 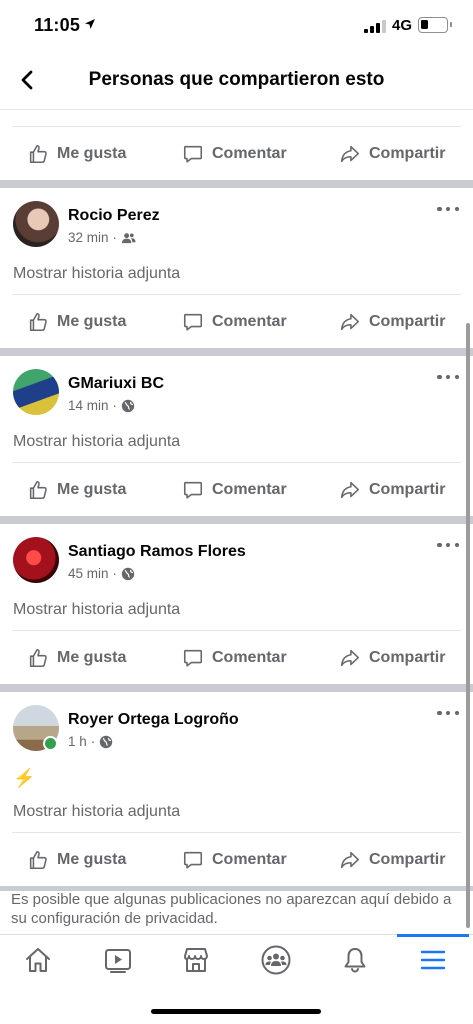 I want to click on tab-home, so click(x=38, y=960).